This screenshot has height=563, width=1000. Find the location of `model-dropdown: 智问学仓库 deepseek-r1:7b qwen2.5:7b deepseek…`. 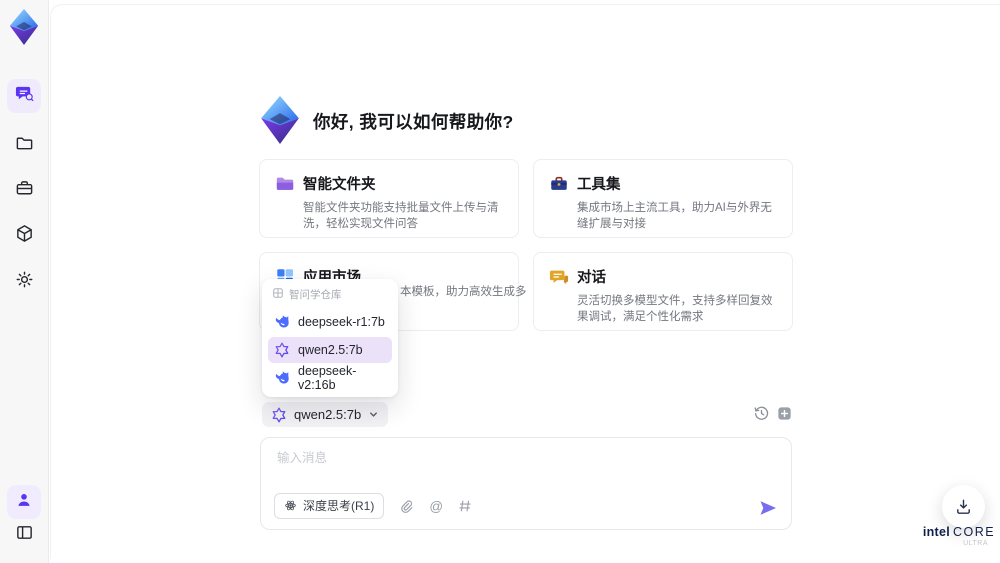

model-dropdown: 智问学仓库 deepseek-r1:7b qwen2.5:7b deepseek… is located at coordinates (330, 338).